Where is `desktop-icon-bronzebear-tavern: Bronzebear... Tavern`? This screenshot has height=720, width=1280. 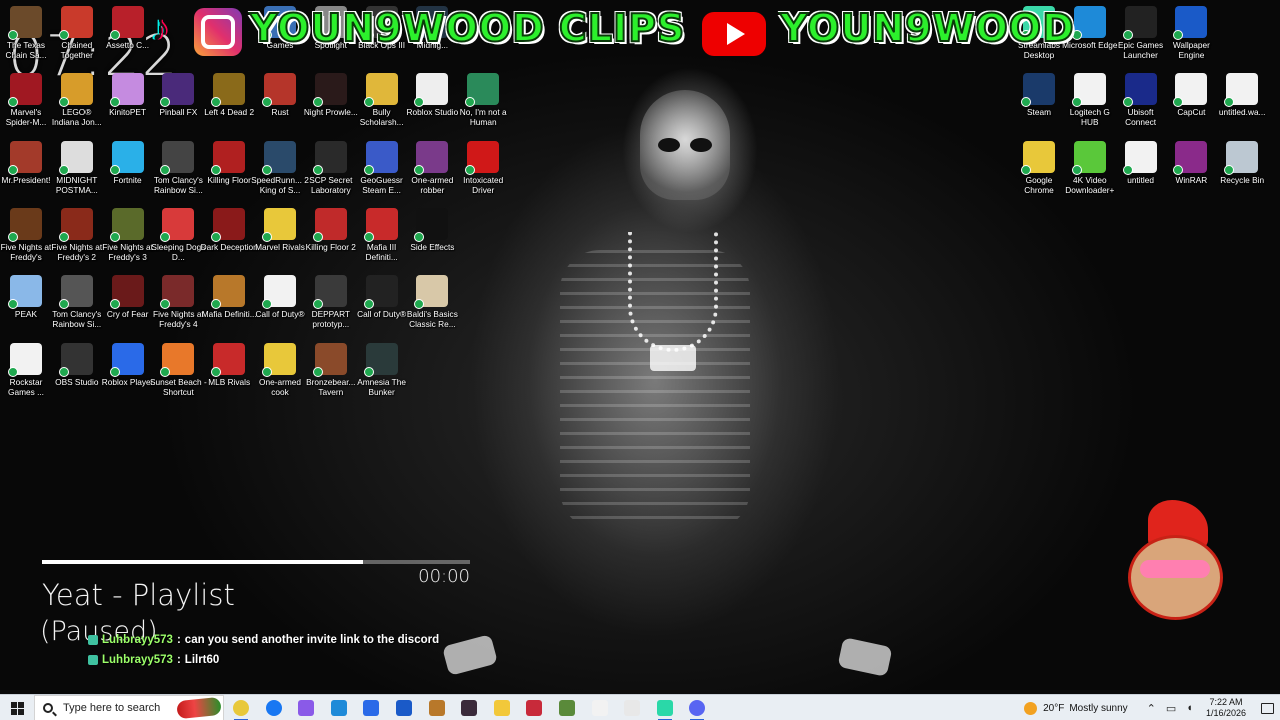
desktop-icon-bronzebear-tavern: Bronzebear... Tavern is located at coordinates (331, 375).